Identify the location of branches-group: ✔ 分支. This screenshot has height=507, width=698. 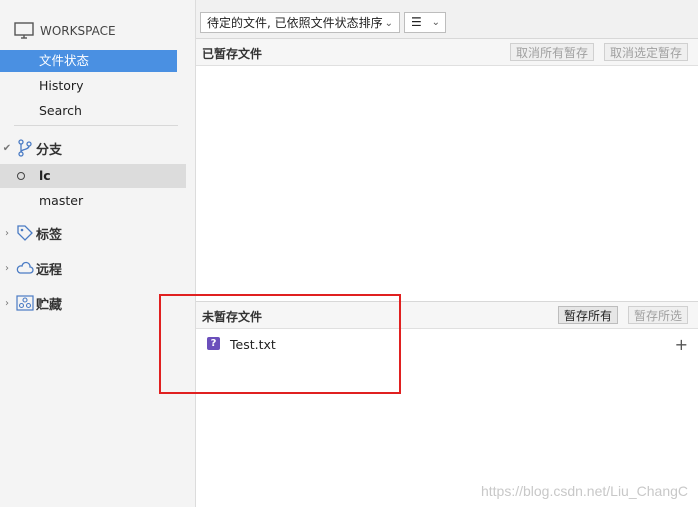
(31, 148).